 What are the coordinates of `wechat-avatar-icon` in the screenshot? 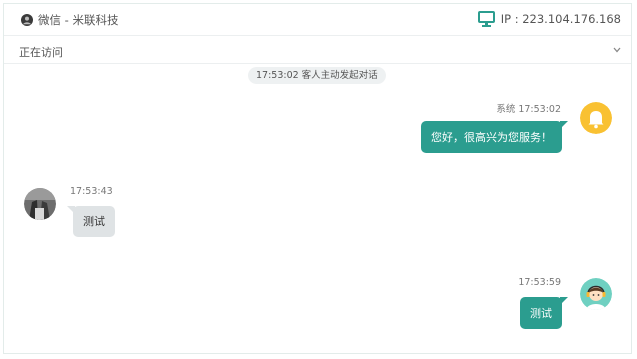 It's located at (27, 20).